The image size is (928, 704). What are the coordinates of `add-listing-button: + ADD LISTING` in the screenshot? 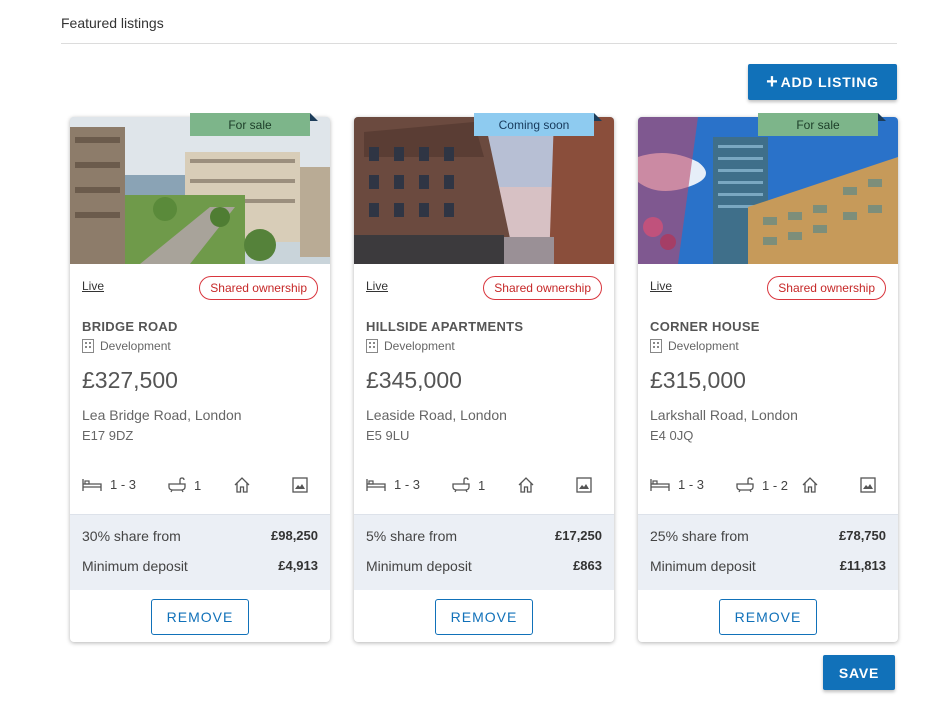 It's located at (822, 82).